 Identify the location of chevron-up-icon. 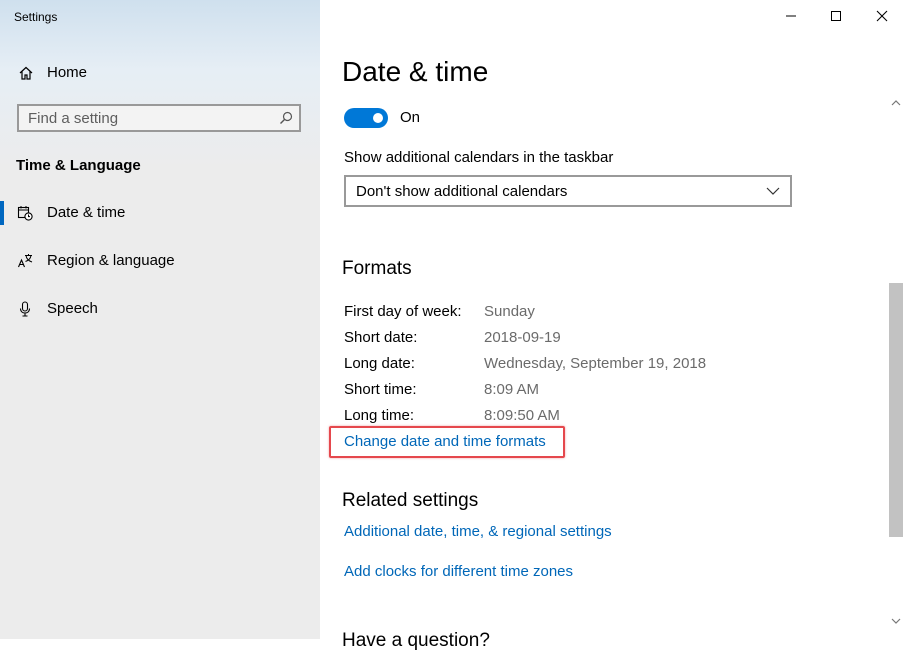
(896, 103).